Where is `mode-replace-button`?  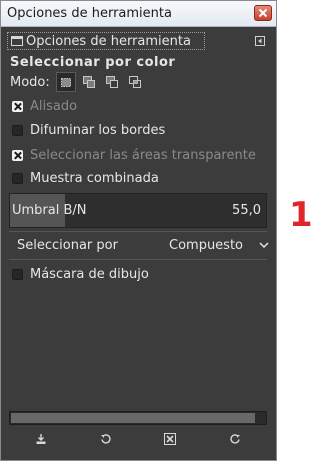
mode-replace-button is located at coordinates (65, 82).